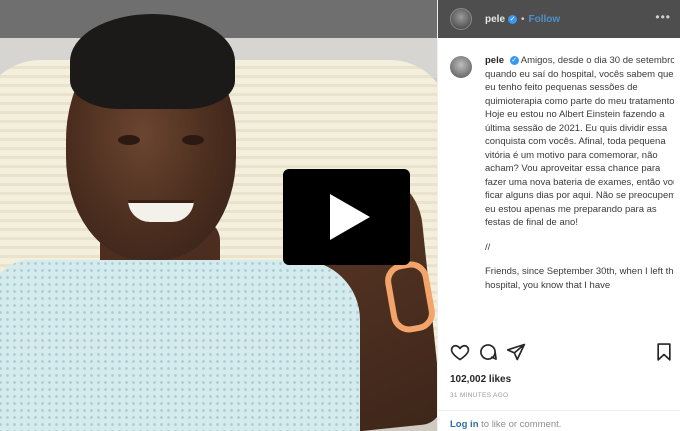  Describe the element at coordinates (664, 352) in the screenshot. I see `bookmark-icon` at that location.